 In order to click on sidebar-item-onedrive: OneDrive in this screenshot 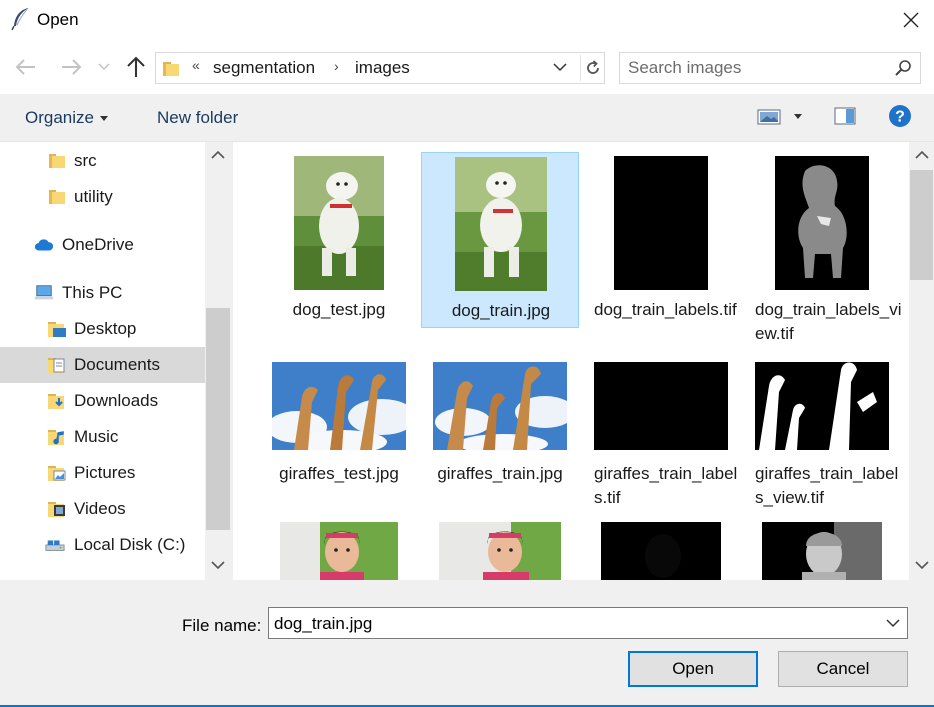, I will do `click(102, 245)`.